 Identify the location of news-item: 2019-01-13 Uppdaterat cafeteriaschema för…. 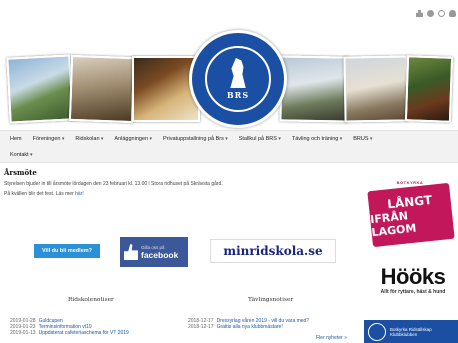
(92, 333).